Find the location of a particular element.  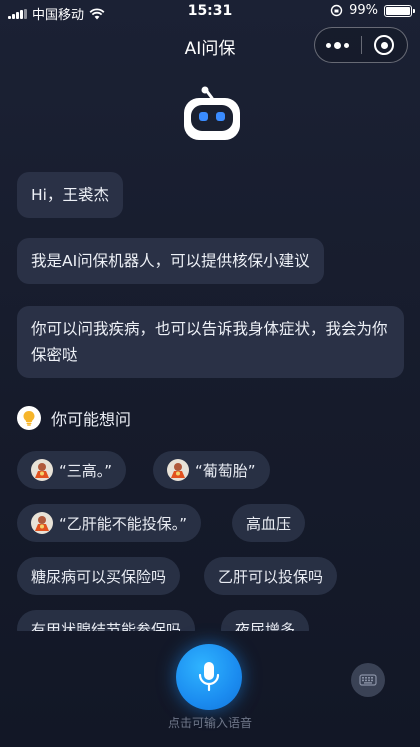

battery-fill is located at coordinates (398, 10).